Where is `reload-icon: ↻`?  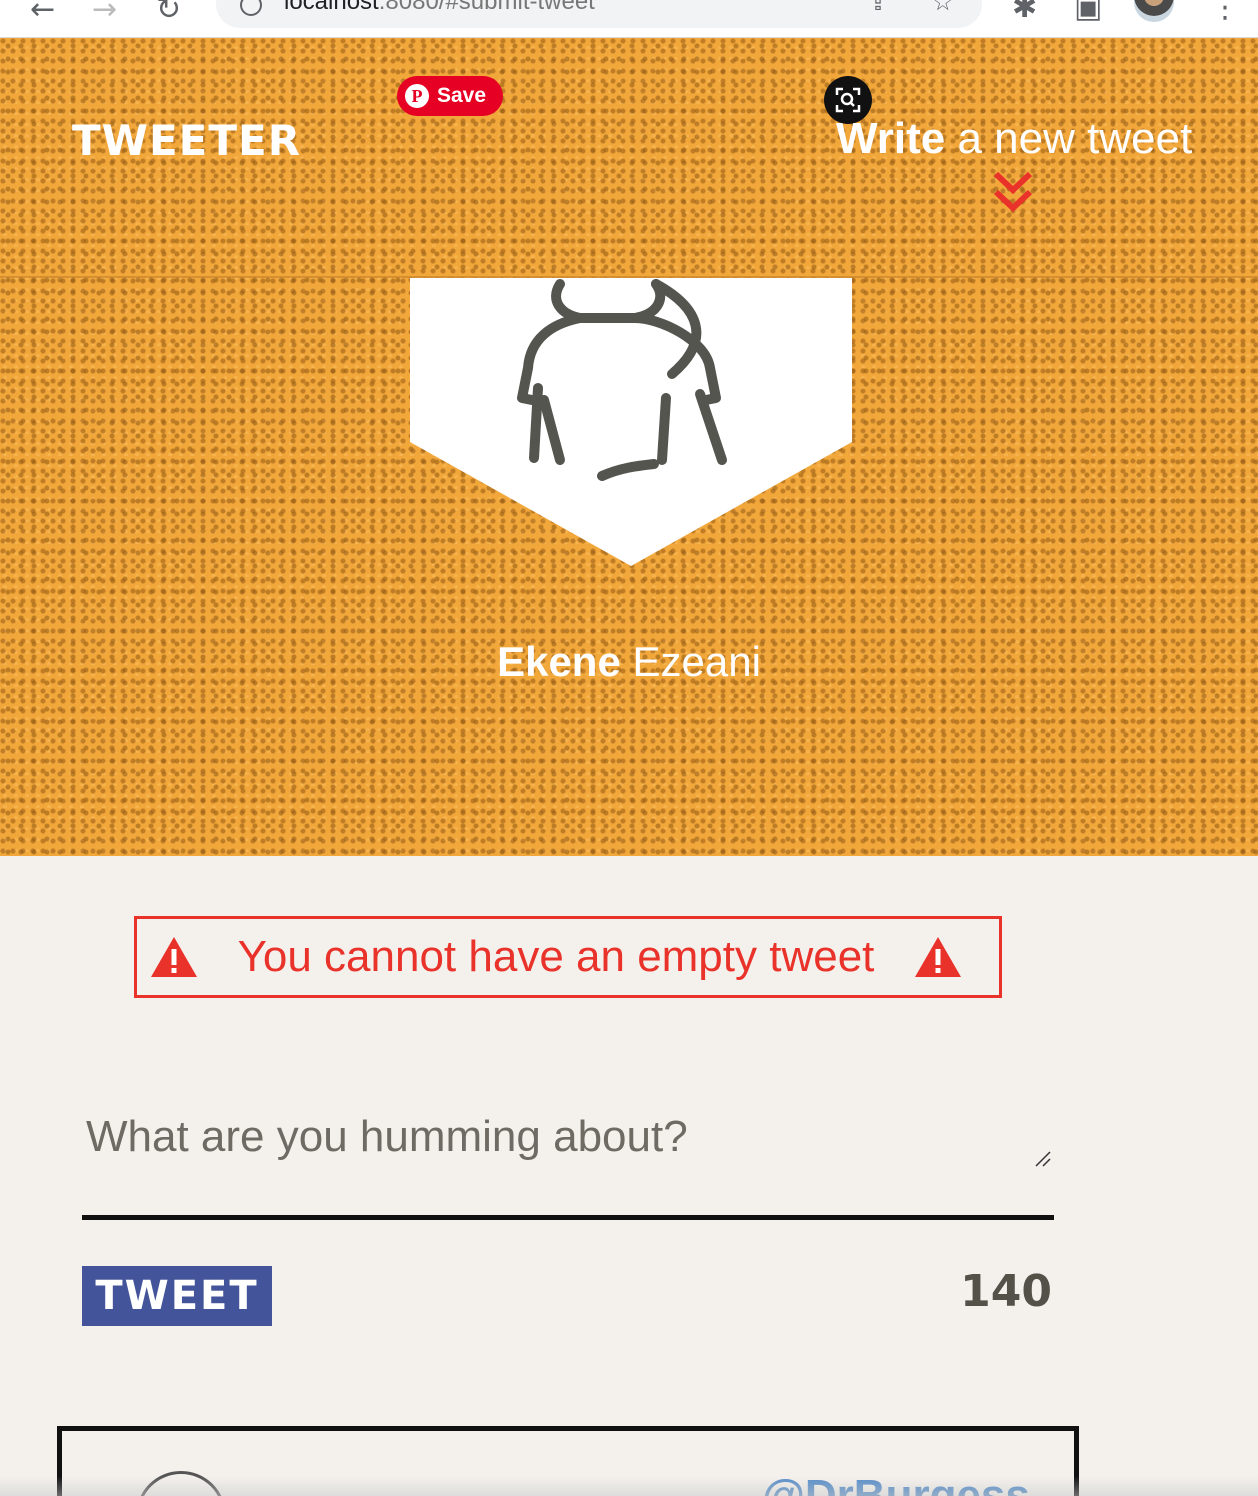
reload-icon: ↻ is located at coordinates (168, 13).